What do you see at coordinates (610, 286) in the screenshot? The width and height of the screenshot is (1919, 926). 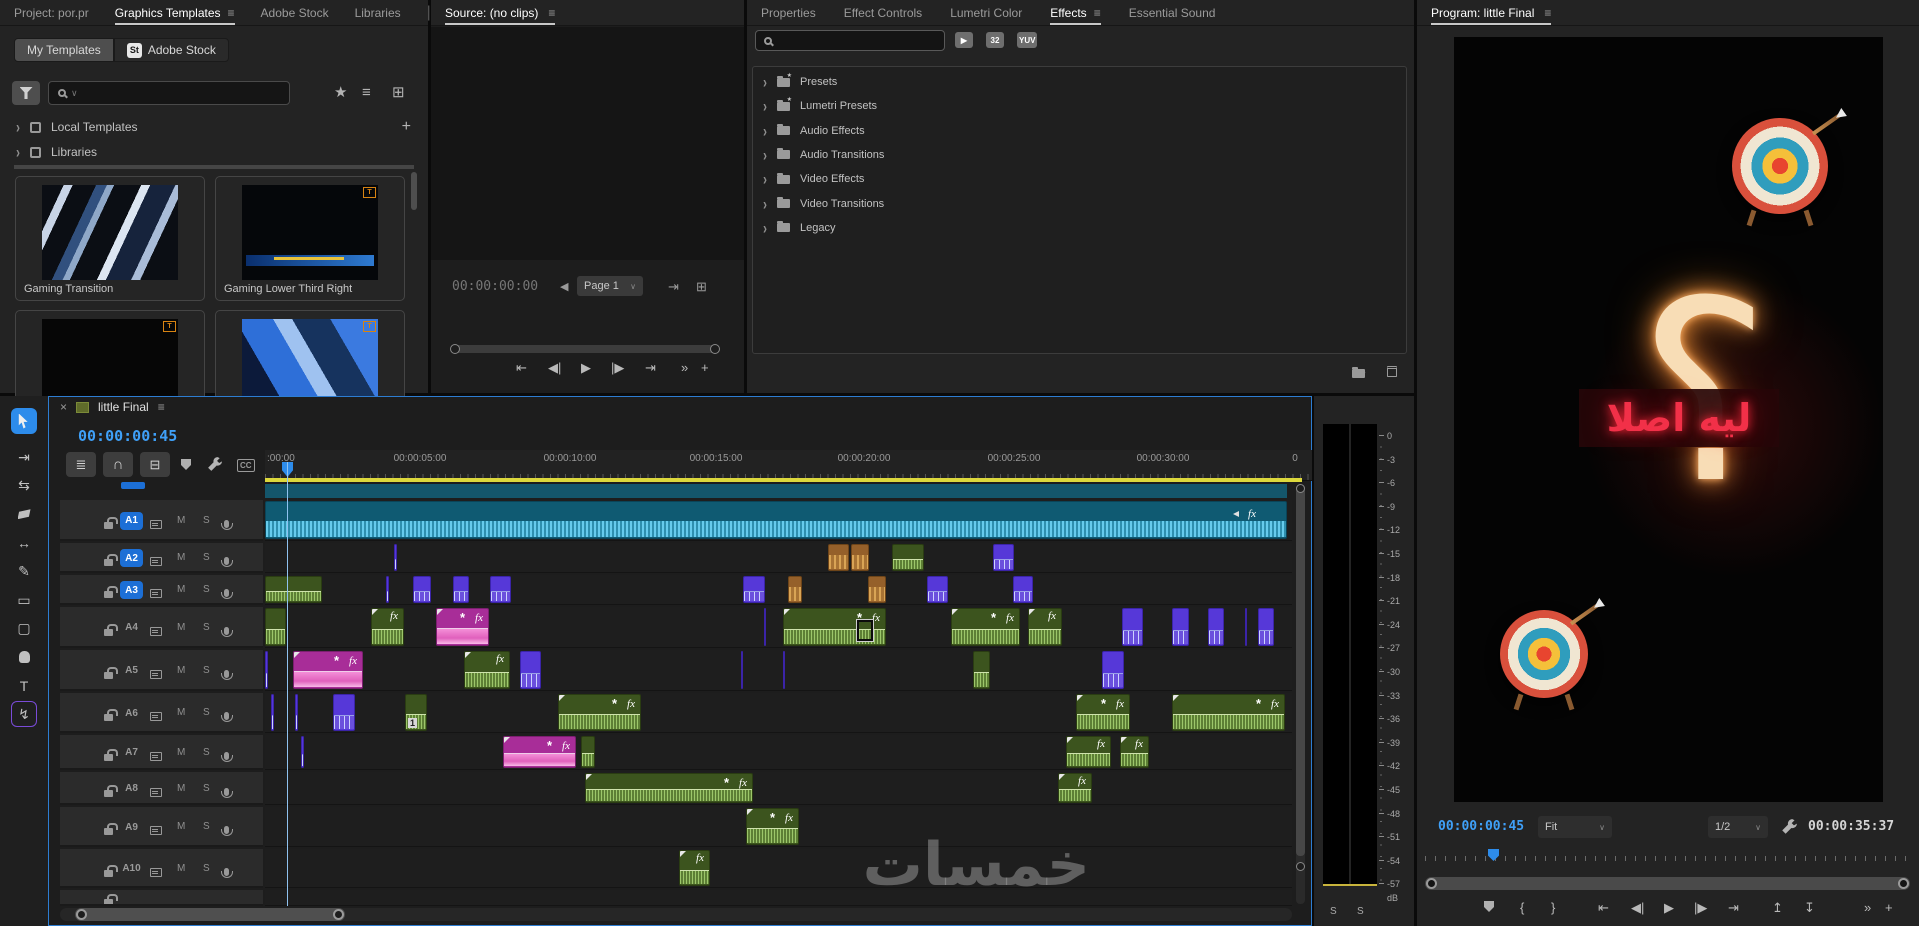 I see `source-page-dropdown: Page 1 ∨` at bounding box center [610, 286].